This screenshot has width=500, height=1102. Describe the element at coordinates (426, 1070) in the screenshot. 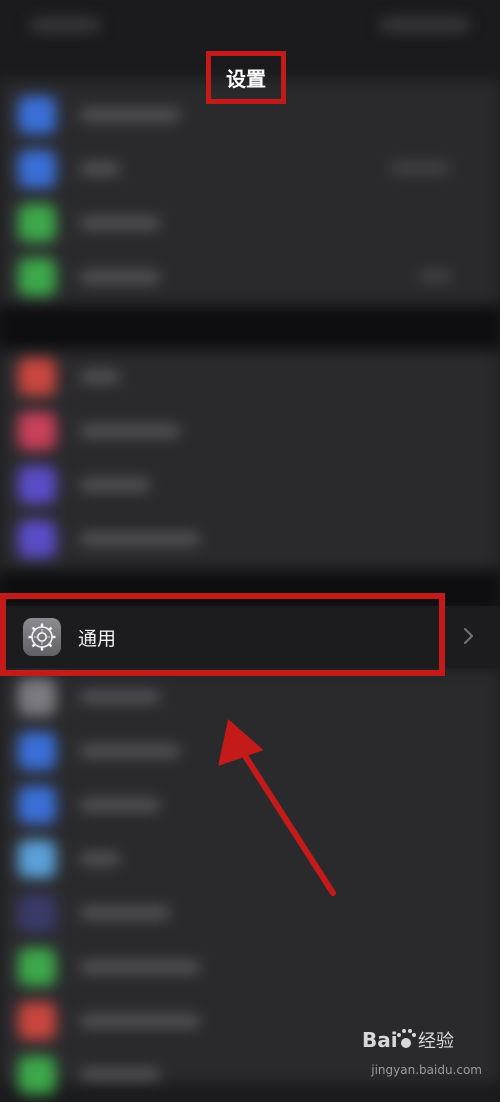

I see `watermark-domain: jingyan.baidu.com` at that location.